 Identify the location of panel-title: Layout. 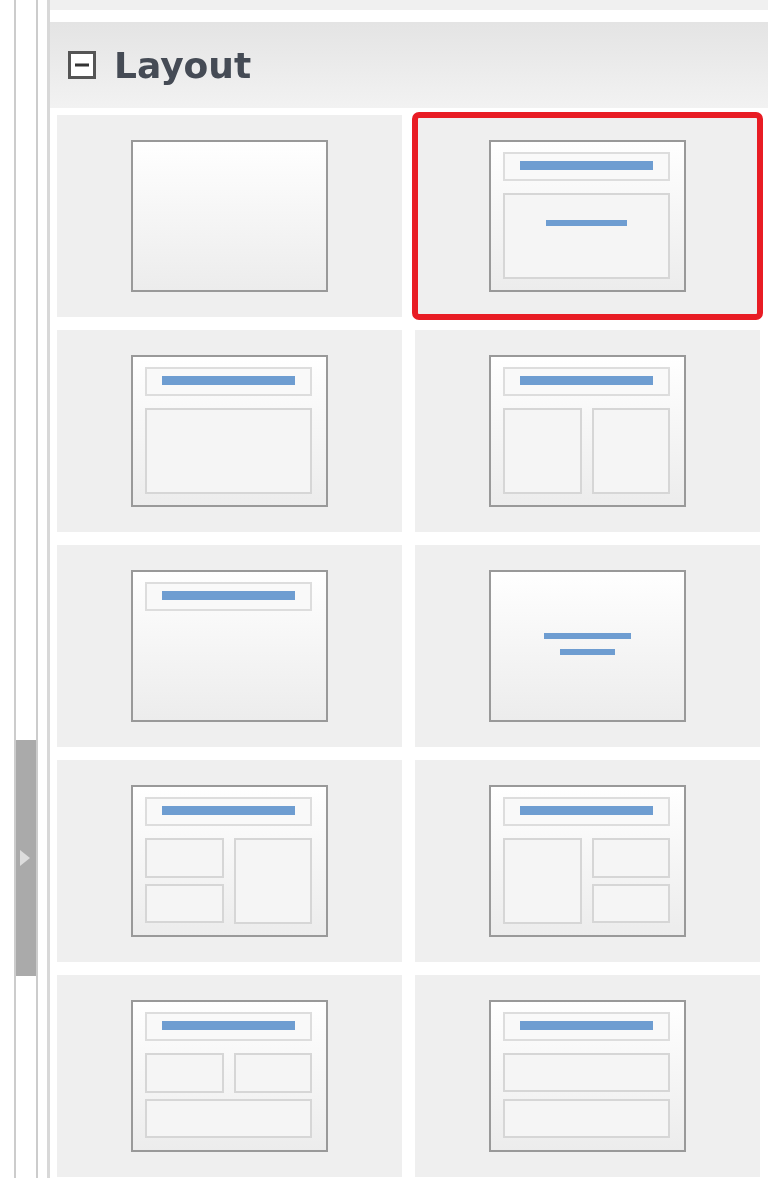
(183, 65).